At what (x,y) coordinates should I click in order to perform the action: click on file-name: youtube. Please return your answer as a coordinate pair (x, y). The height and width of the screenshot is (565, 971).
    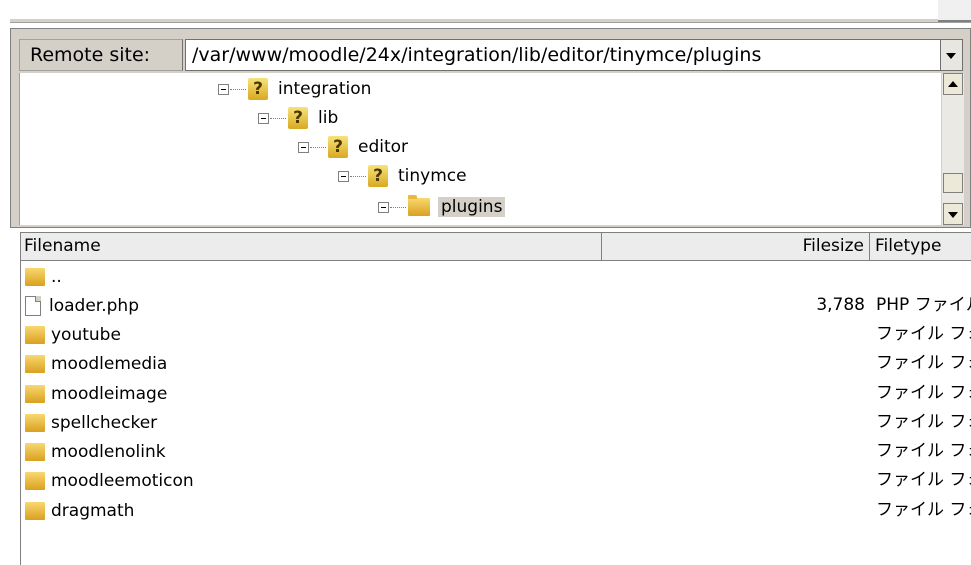
    Looking at the image, I should click on (86, 334).